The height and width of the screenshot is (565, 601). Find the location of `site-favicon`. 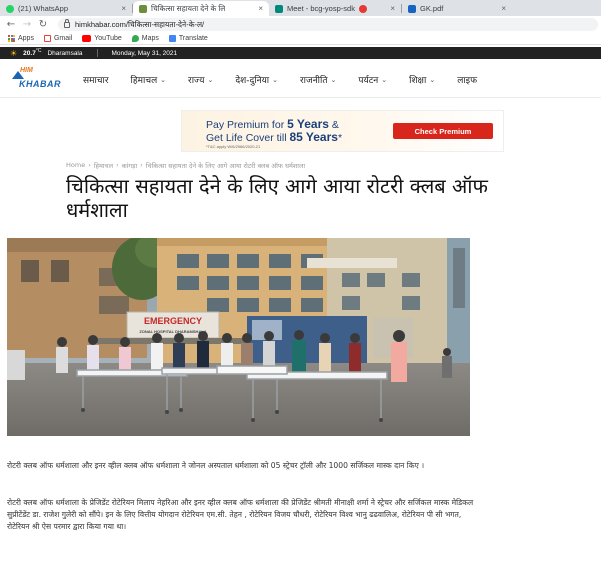

site-favicon is located at coordinates (143, 8).